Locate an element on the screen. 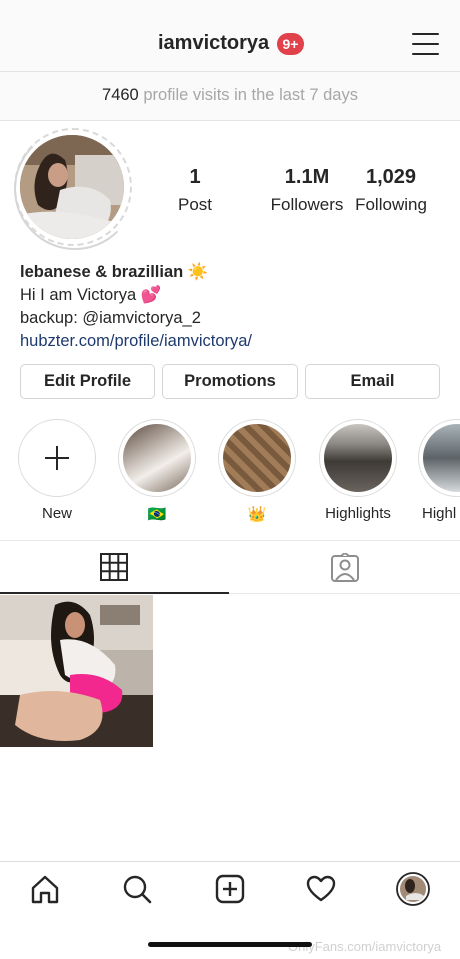 This screenshot has width=460, height=959. tab-grid is located at coordinates (114, 567).